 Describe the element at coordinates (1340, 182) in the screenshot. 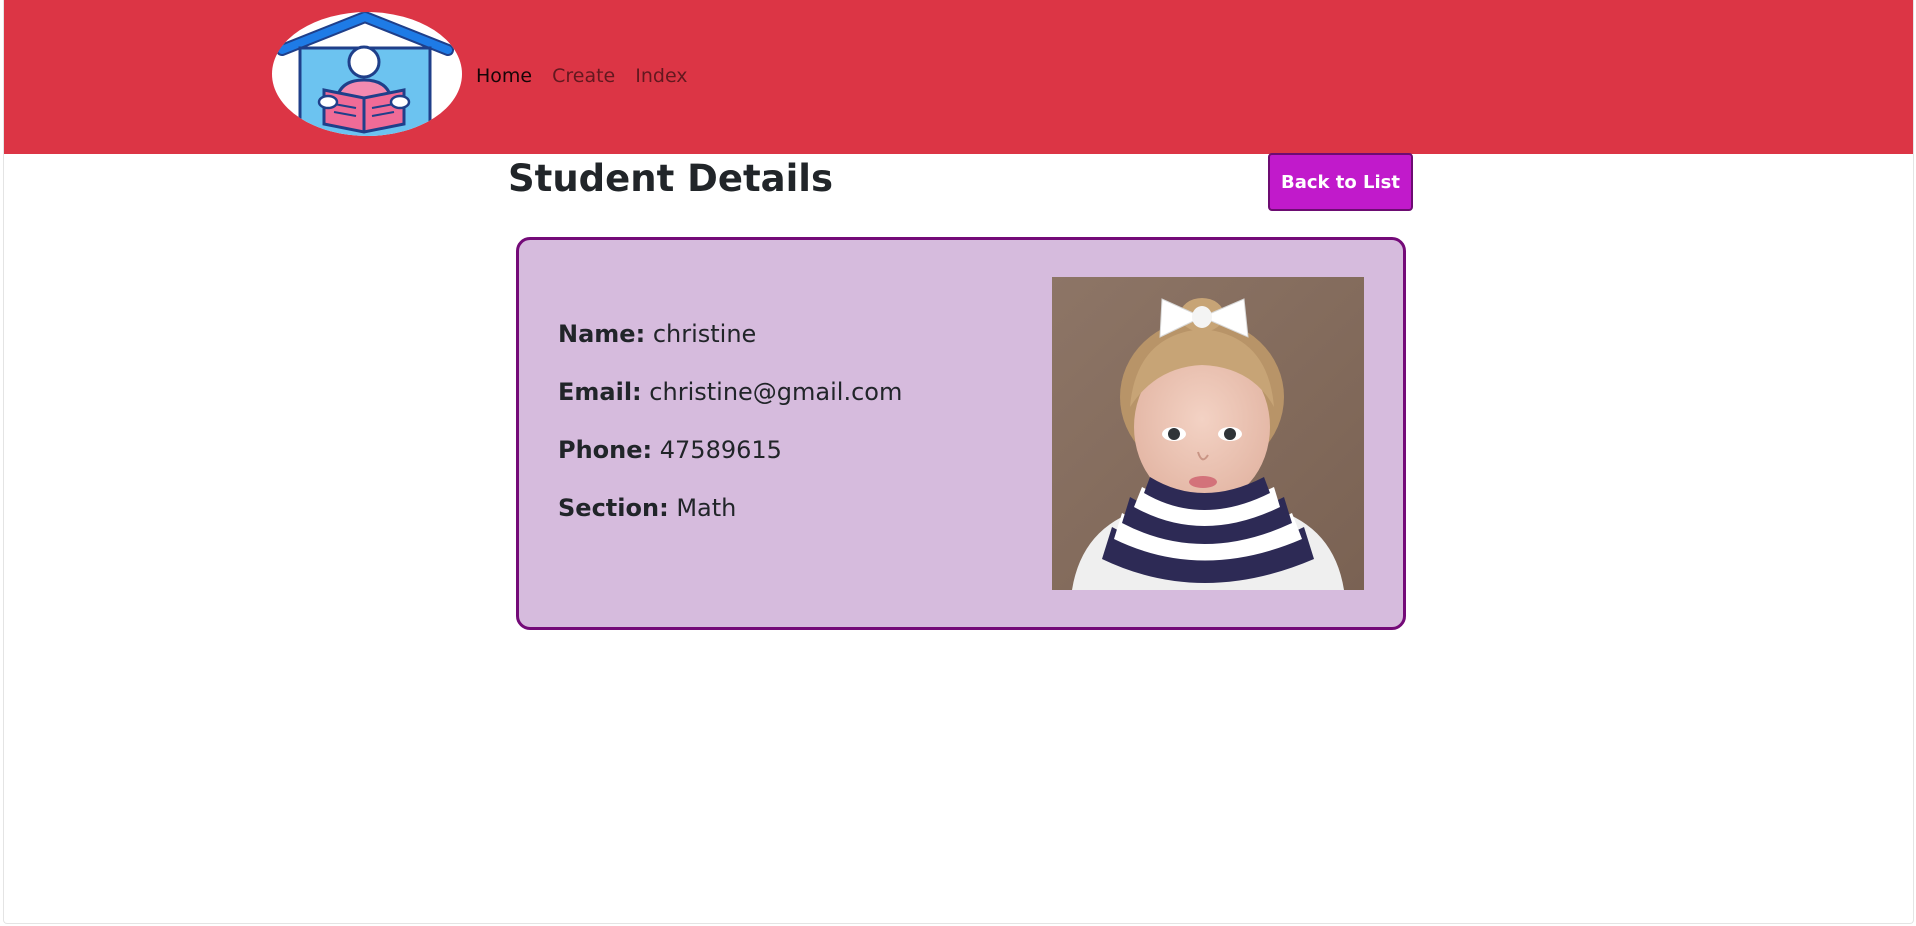

I see `back-to-list-button: Back to List` at that location.